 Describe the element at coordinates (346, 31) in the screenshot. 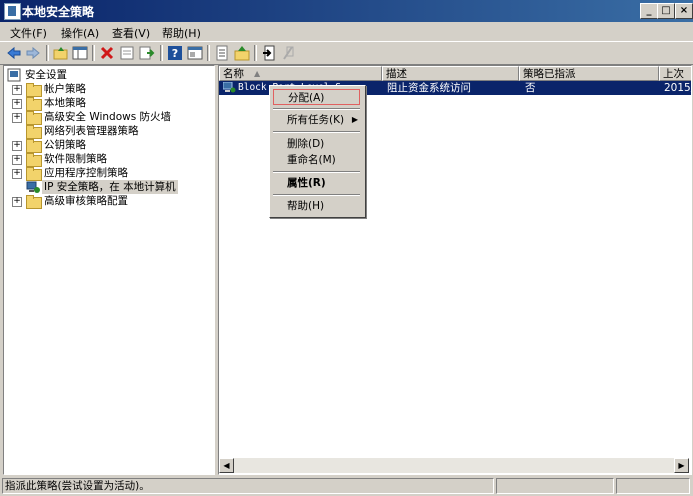

I see `menu-bar: 文件(F) 操作(A) 查看(V) 帮助(H)` at that location.